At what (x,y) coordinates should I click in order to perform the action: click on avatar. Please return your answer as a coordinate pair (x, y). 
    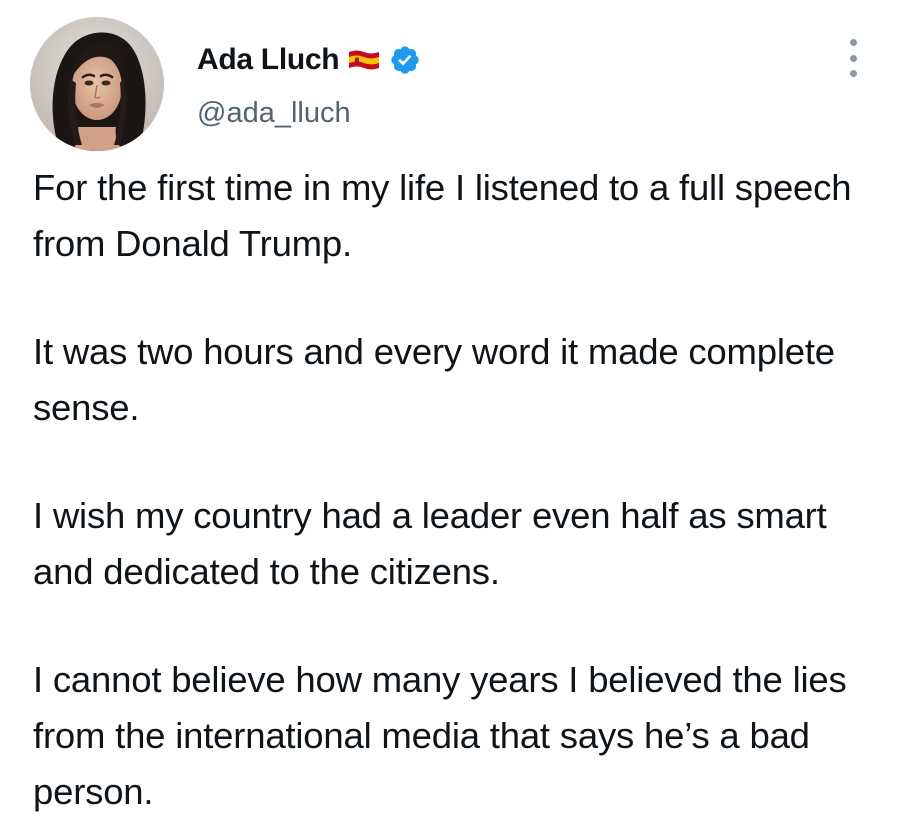
    Looking at the image, I should click on (97, 84).